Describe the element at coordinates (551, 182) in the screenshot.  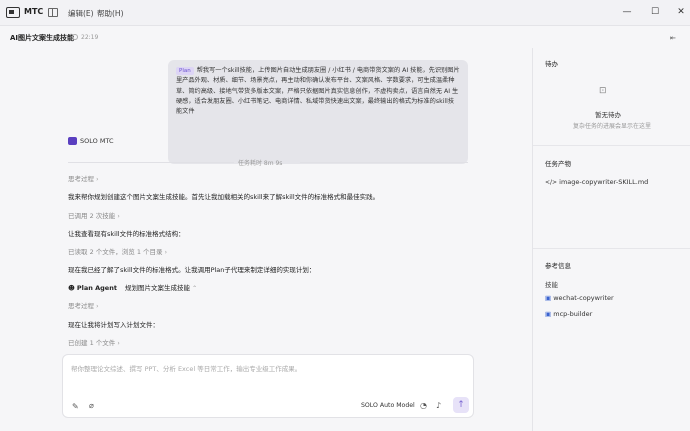
I see `code-icon: </>` at that location.